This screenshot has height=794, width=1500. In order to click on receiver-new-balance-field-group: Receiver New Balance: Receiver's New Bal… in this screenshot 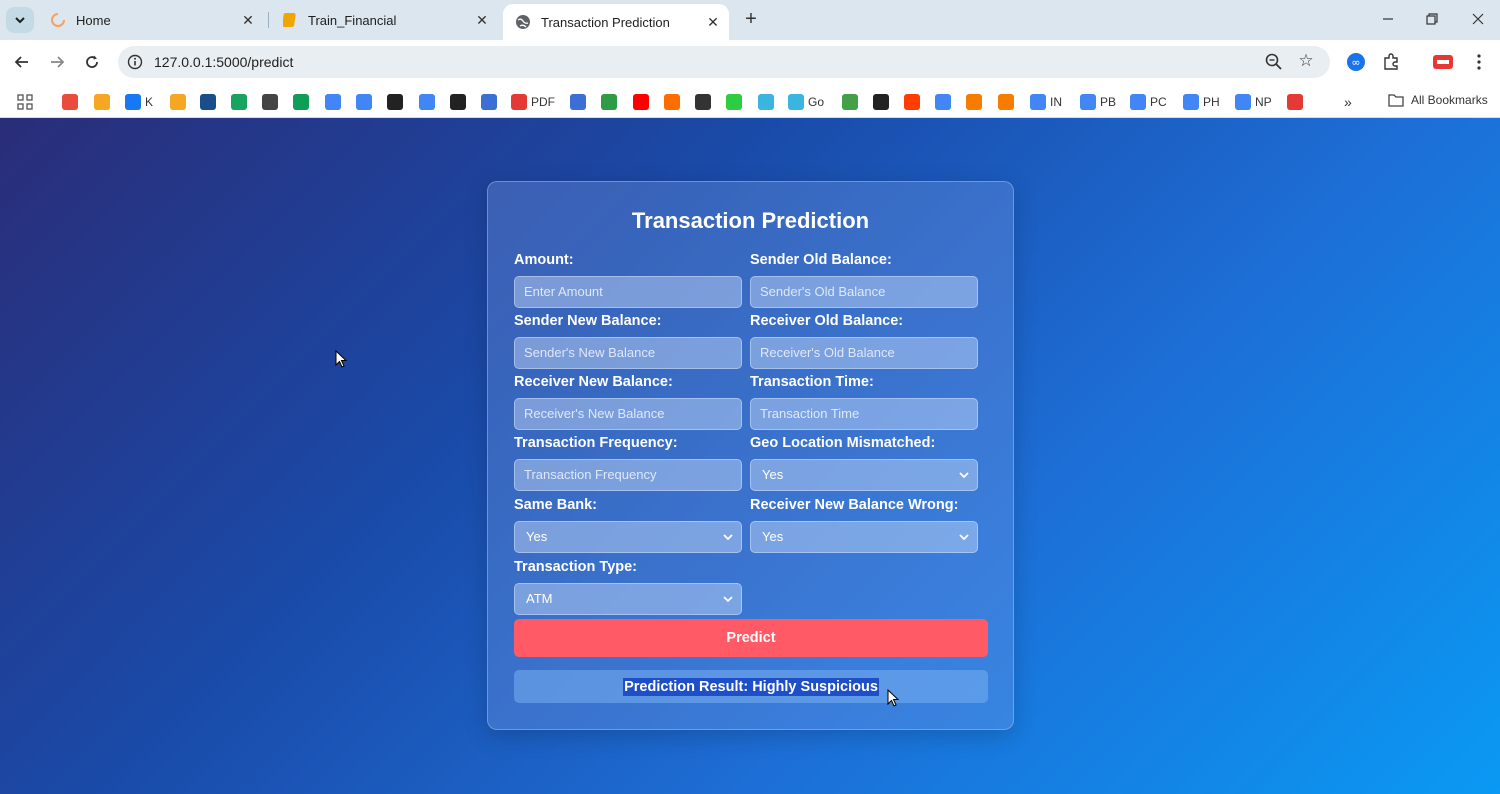, I will do `click(628, 401)`.